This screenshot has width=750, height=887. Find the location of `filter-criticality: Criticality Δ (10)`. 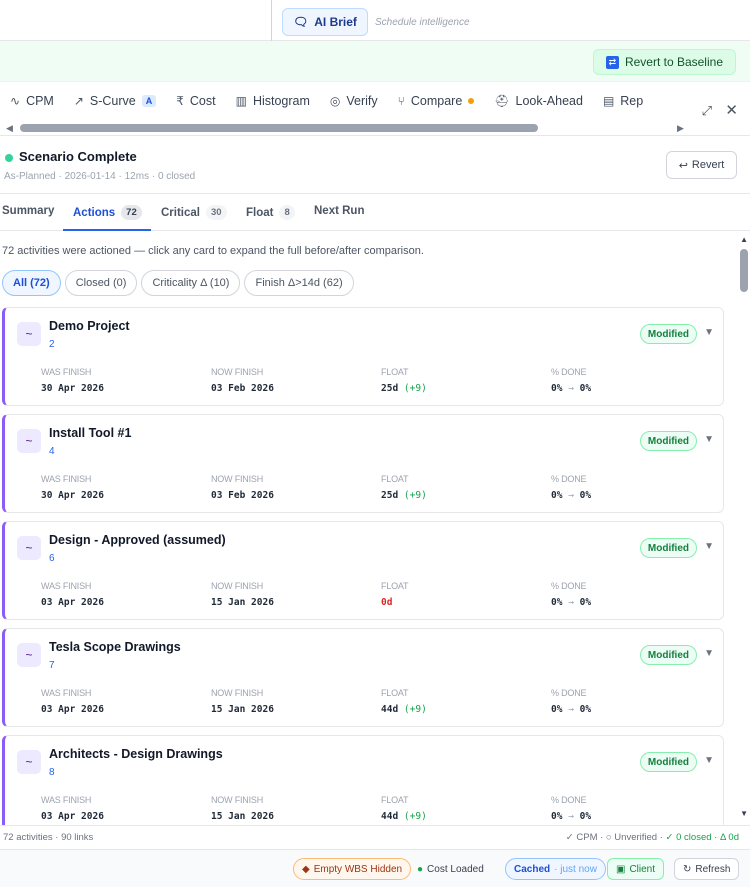

filter-criticality: Criticality Δ (10) is located at coordinates (191, 283).